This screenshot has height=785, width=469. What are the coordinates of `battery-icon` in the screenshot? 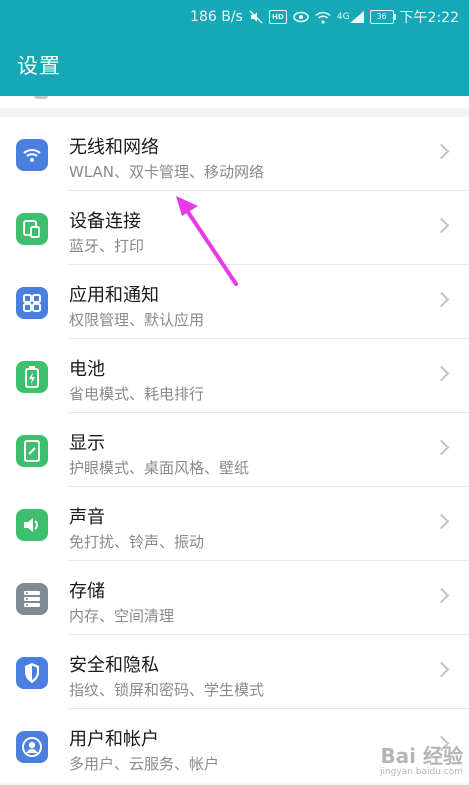 It's located at (32, 377).